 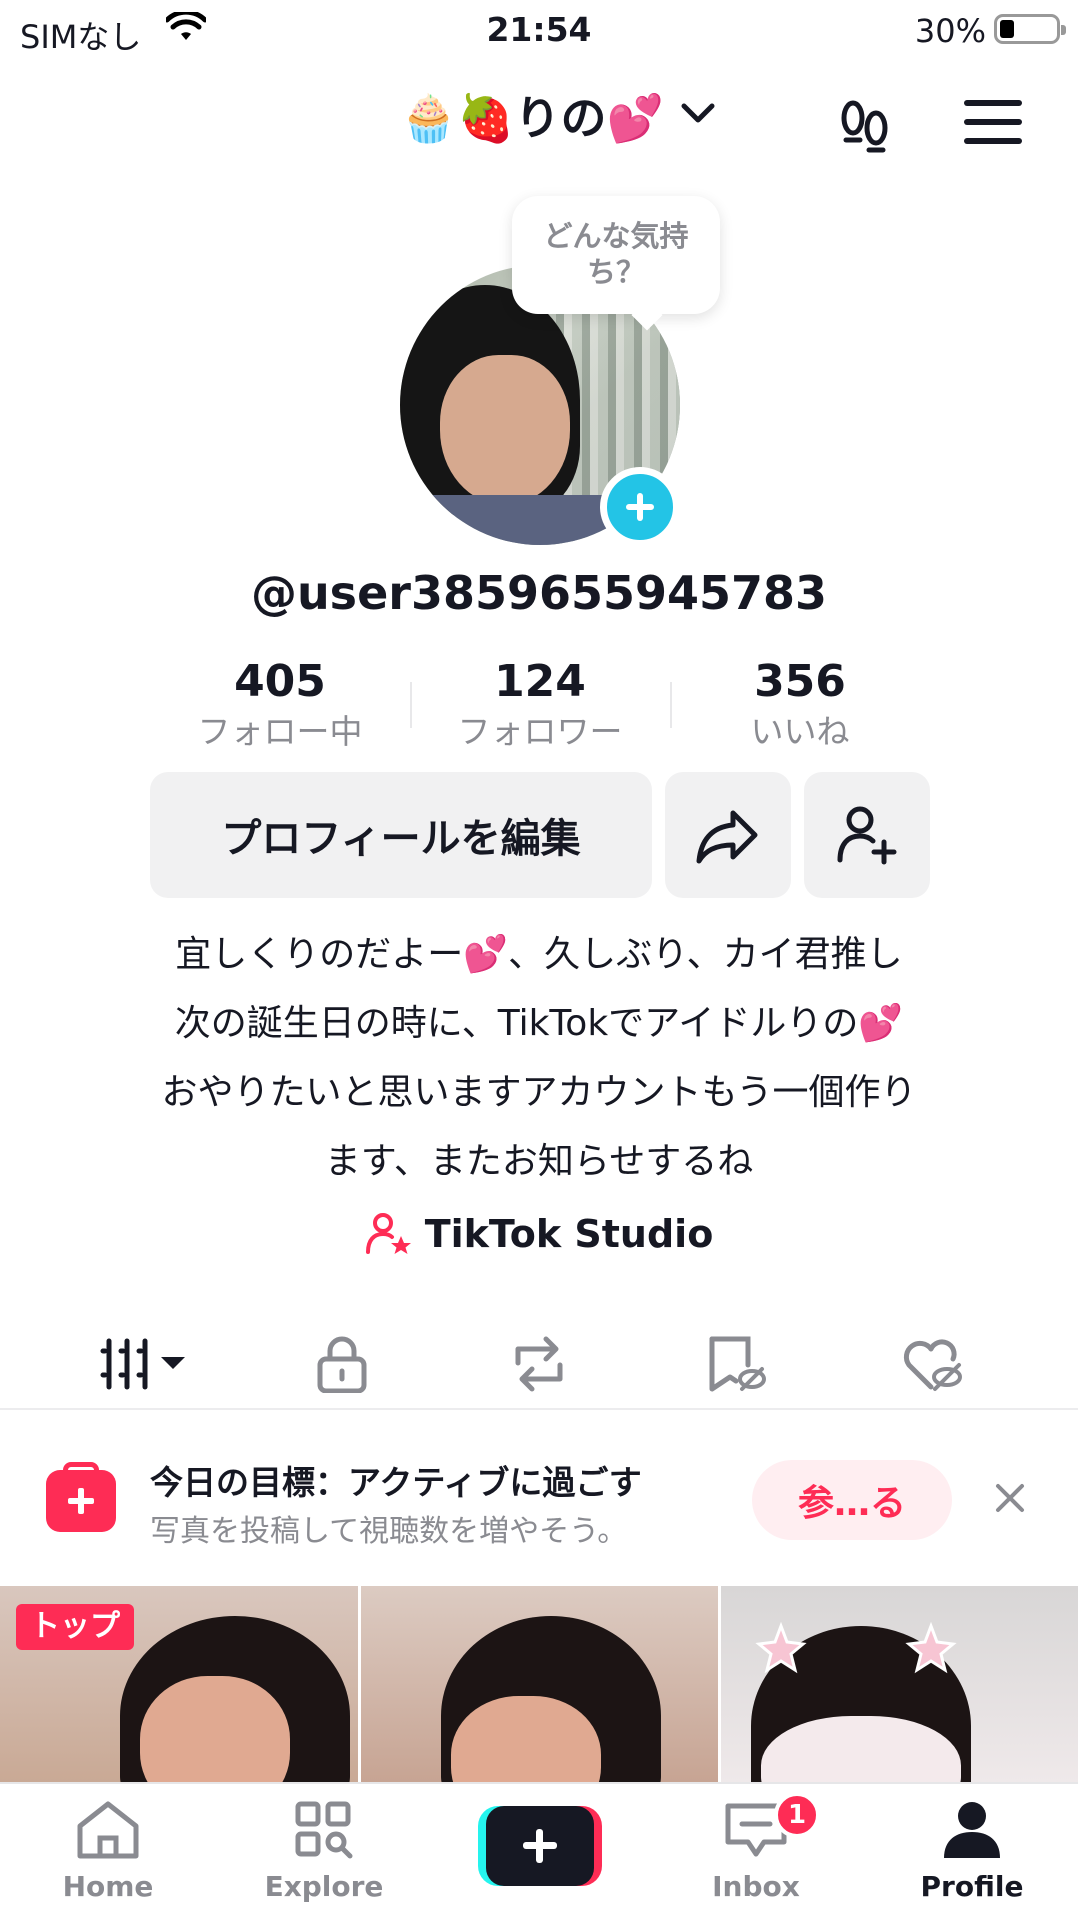 I want to click on share-profile-button, so click(x=728, y=835).